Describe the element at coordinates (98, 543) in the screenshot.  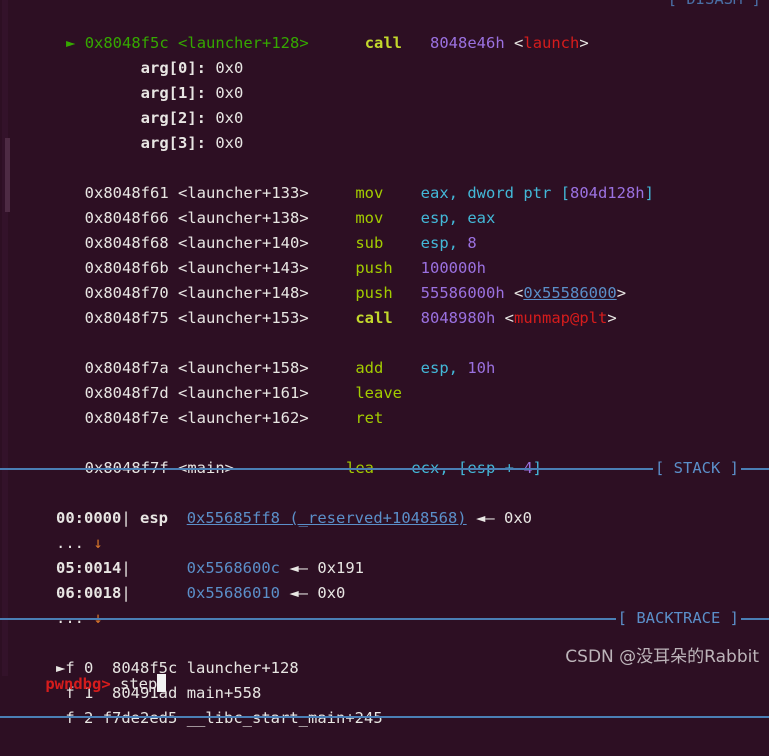
I see `stack-down-arrow-icon: ↓` at that location.